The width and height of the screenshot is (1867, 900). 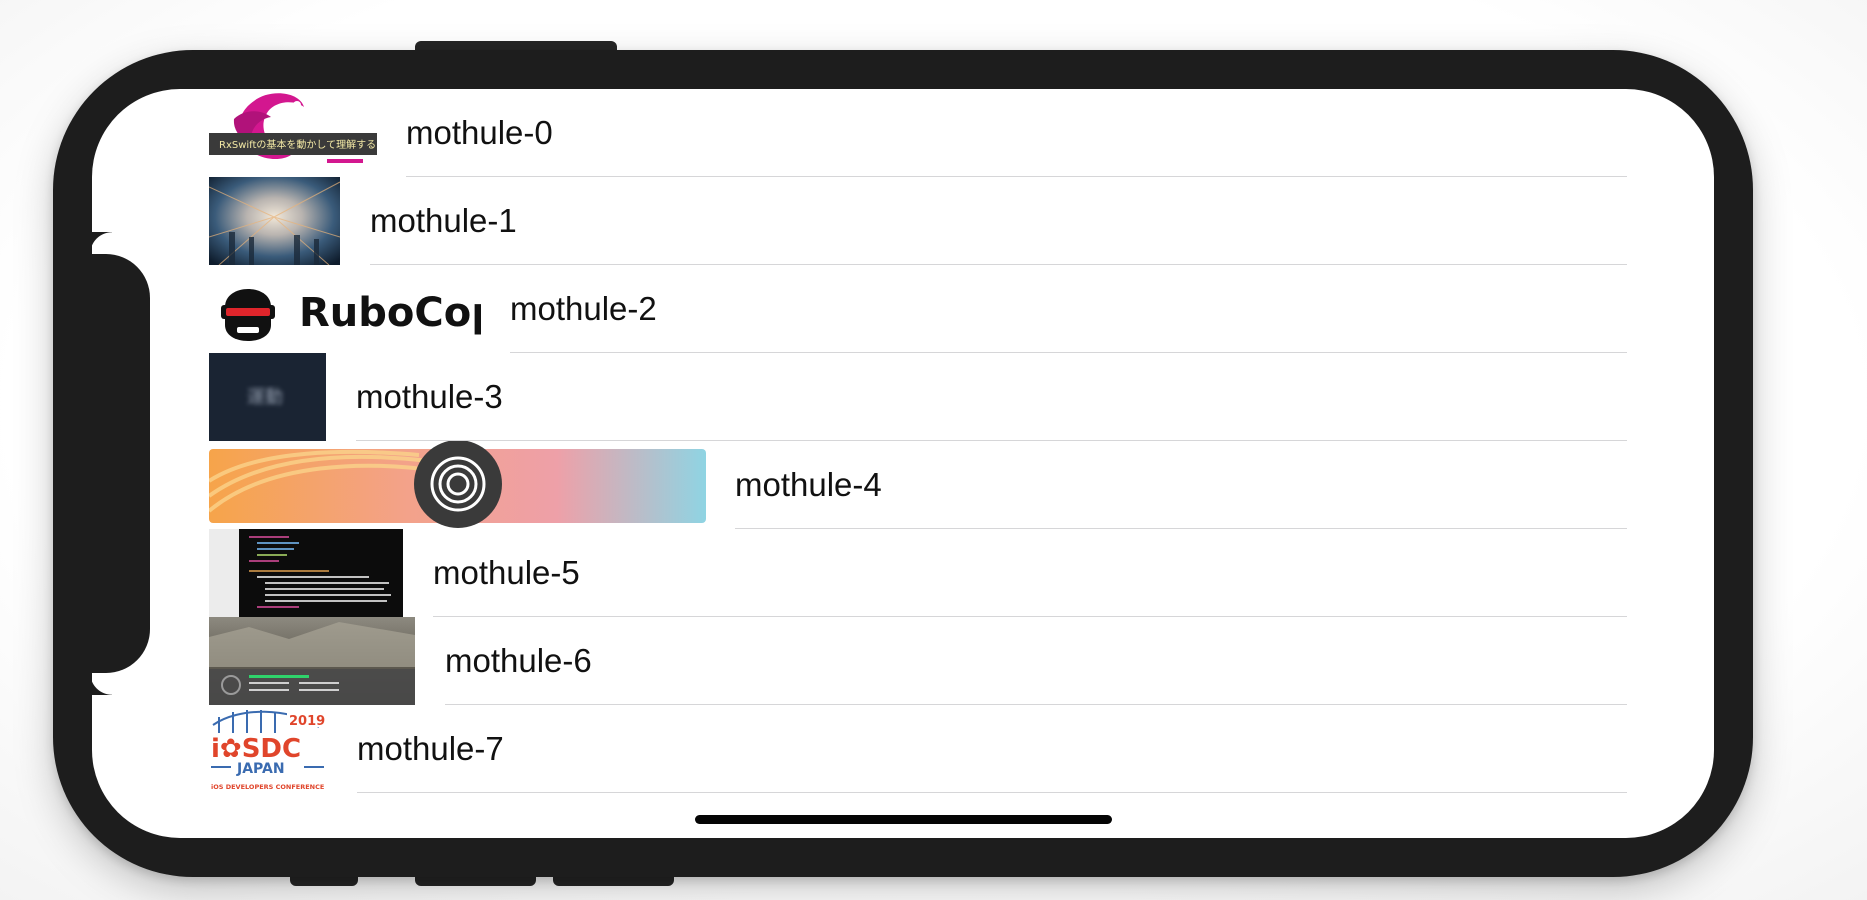 I want to click on blurred-caption: 運動, so click(x=265, y=397).